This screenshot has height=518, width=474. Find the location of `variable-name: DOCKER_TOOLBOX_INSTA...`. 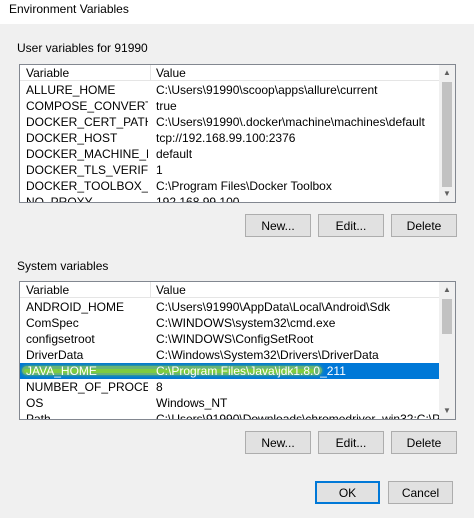

variable-name: DOCKER_TOOLBOX_INSTA... is located at coordinates (87, 186).